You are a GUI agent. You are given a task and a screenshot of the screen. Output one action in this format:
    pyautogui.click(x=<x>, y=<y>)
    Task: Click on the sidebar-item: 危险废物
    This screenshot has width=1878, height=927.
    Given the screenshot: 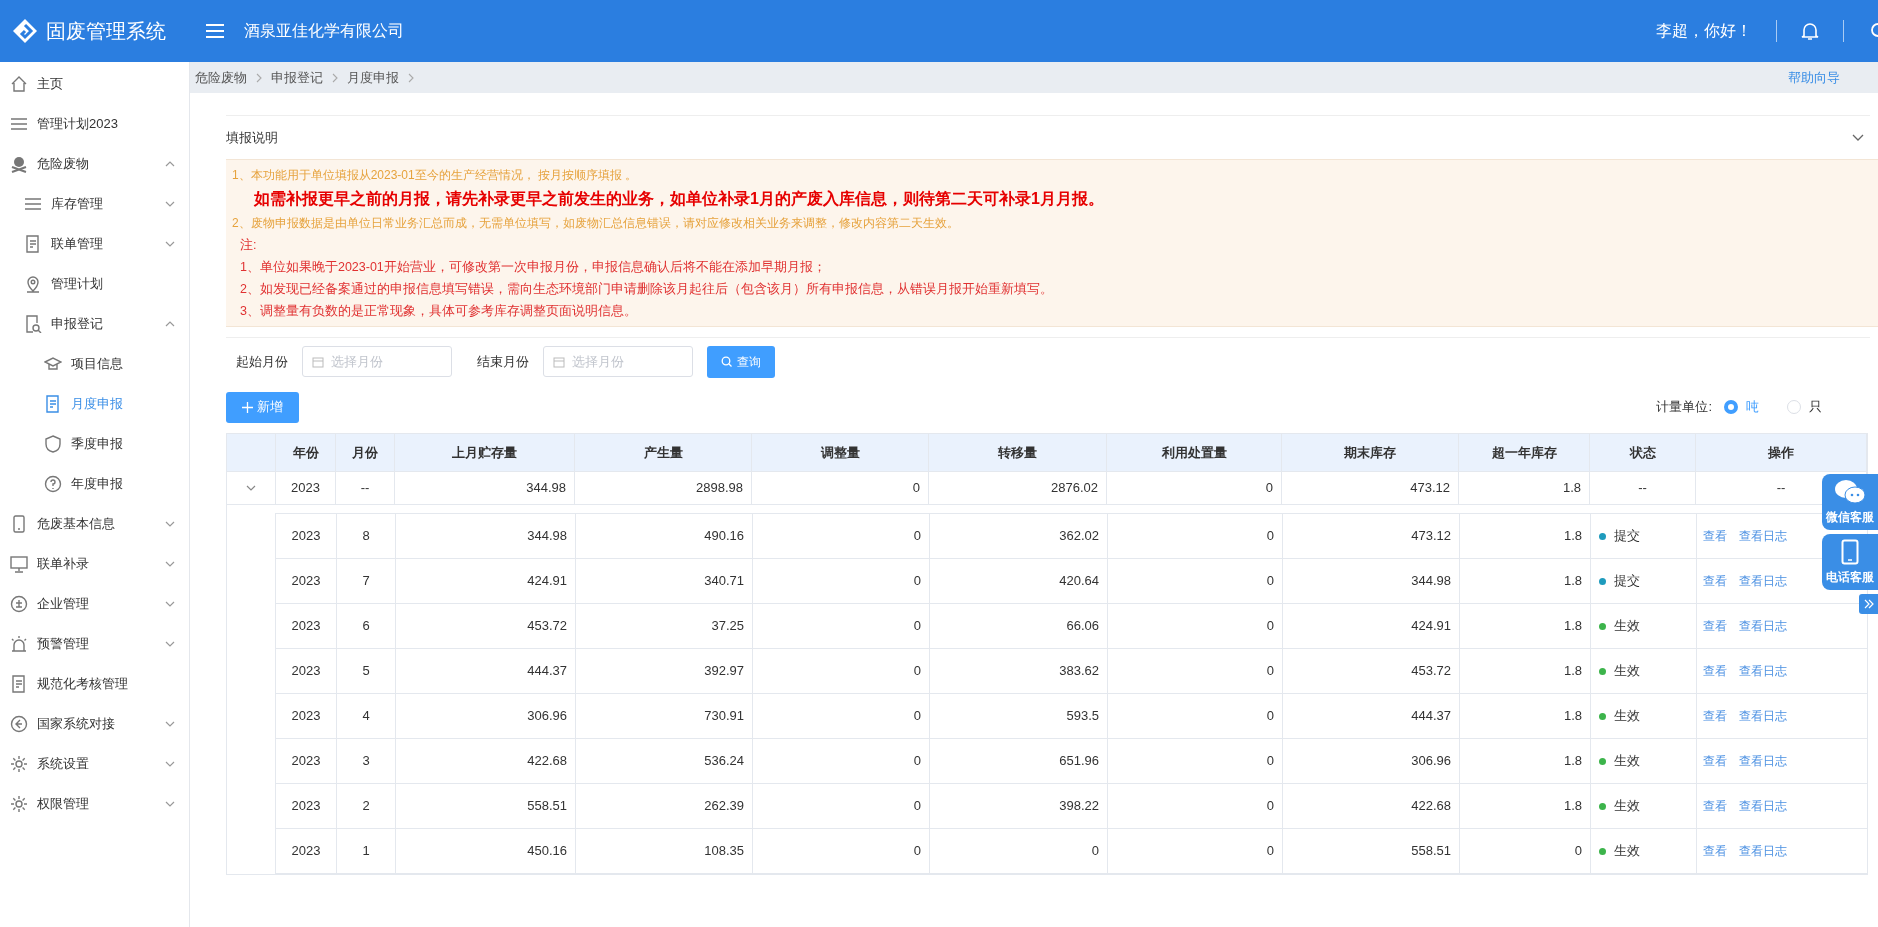 What is the action you would take?
    pyautogui.click(x=94, y=164)
    